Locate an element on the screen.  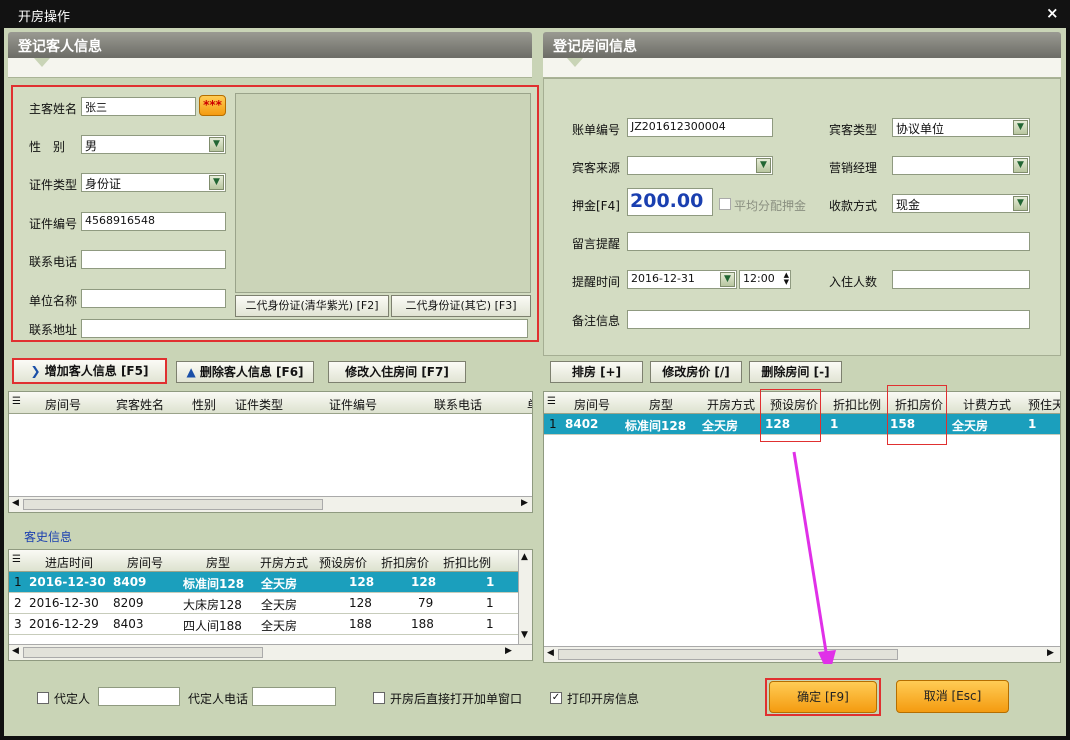
col-header: 联系电话 is located at coordinates (458, 404).